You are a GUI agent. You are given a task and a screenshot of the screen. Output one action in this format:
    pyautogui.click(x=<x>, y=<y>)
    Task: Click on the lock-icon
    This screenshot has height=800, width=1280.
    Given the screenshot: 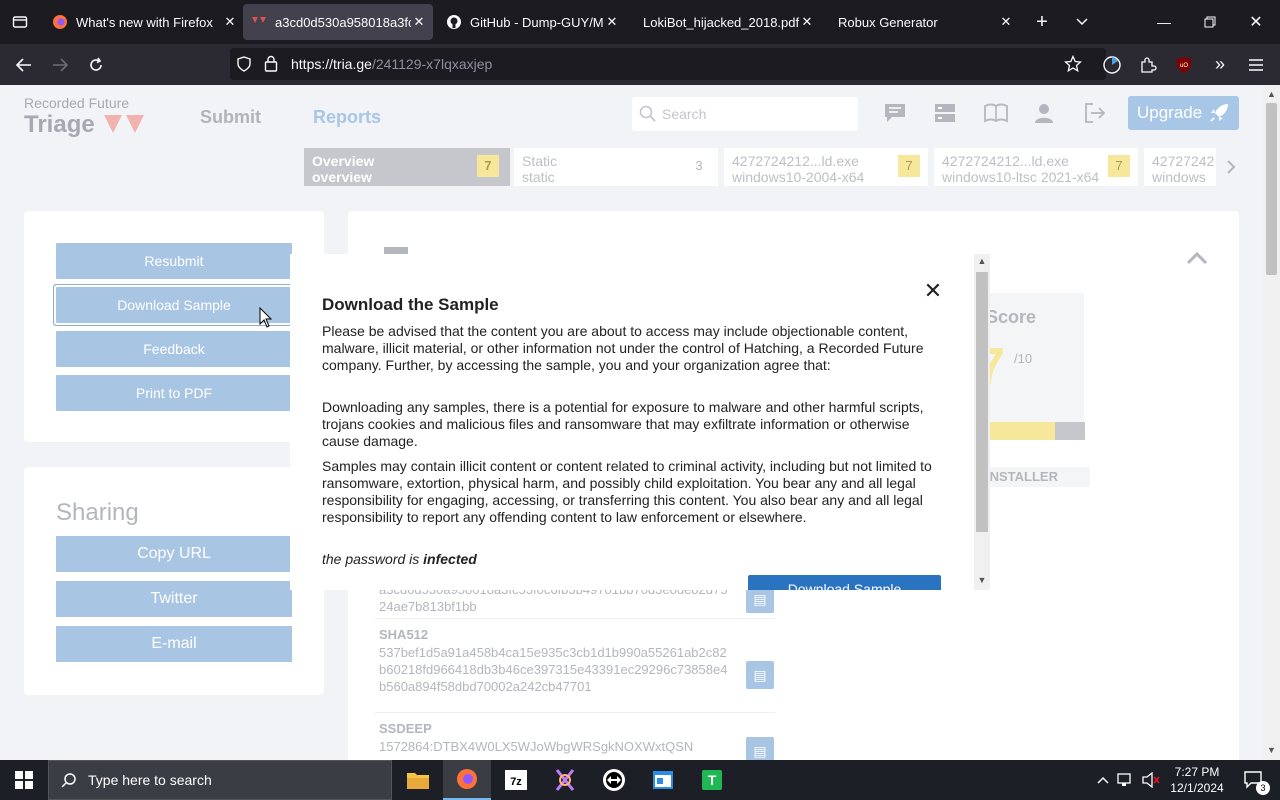 What is the action you would take?
    pyautogui.click(x=271, y=66)
    